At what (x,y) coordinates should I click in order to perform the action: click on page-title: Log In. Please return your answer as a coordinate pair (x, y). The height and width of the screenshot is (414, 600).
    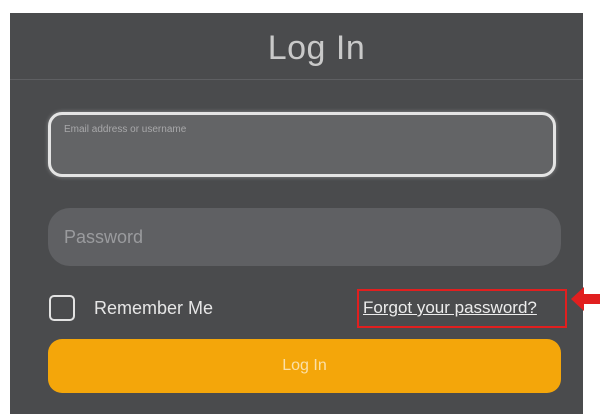
    Looking at the image, I should click on (316, 47).